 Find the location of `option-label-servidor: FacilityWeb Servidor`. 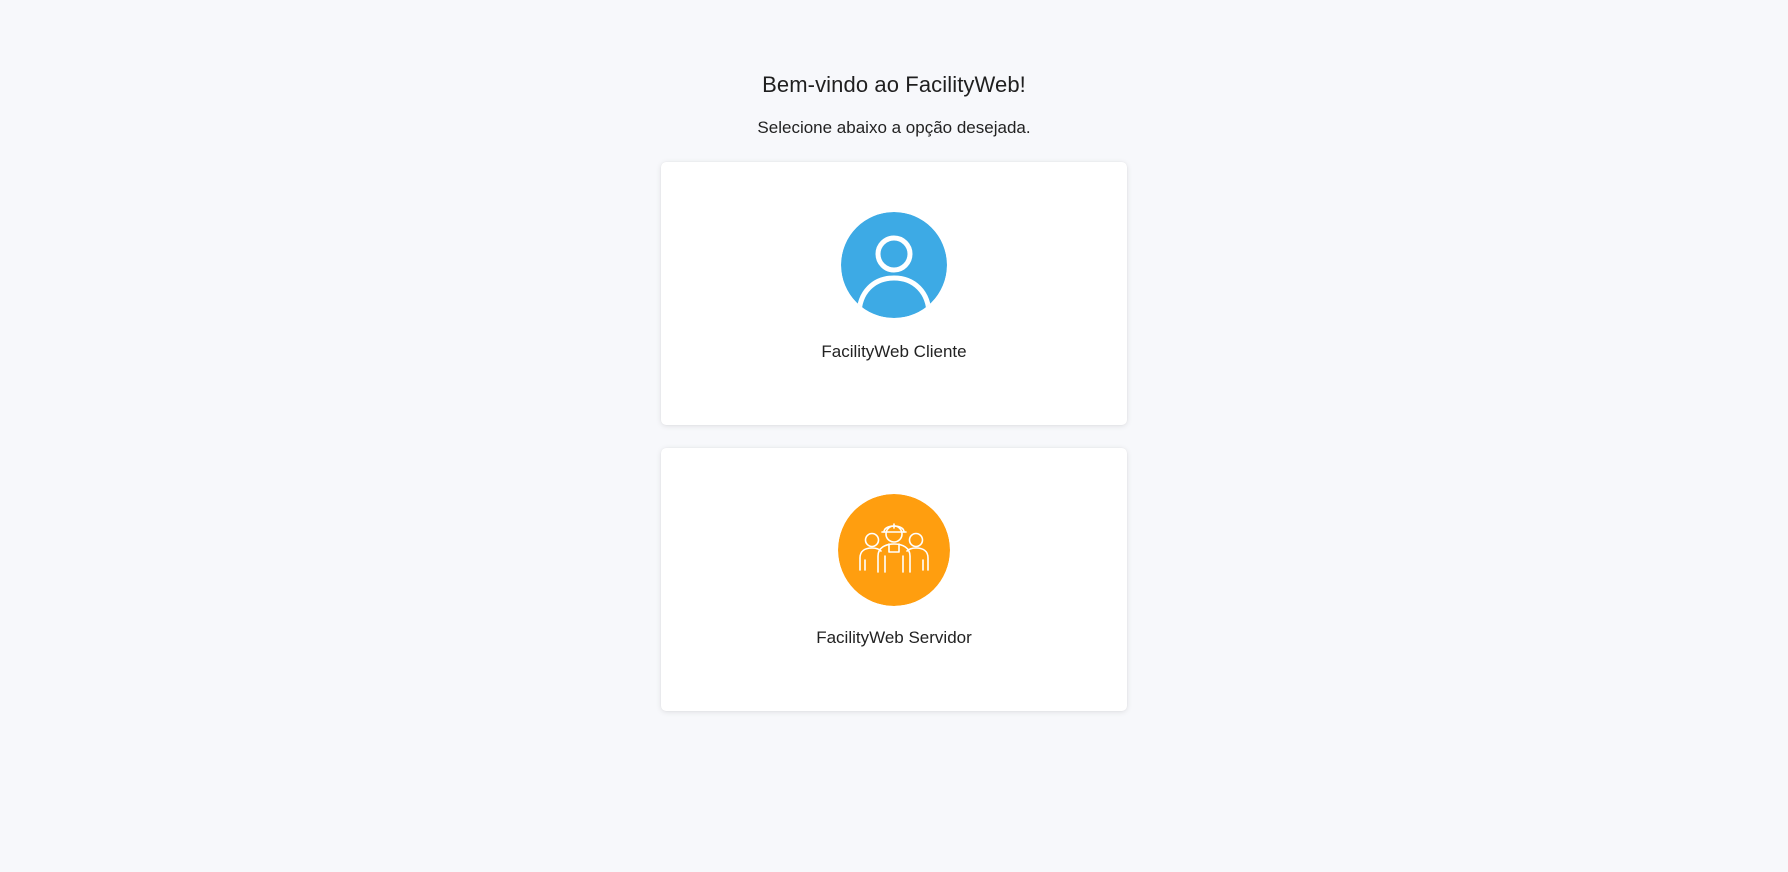

option-label-servidor: FacilityWeb Servidor is located at coordinates (894, 637).